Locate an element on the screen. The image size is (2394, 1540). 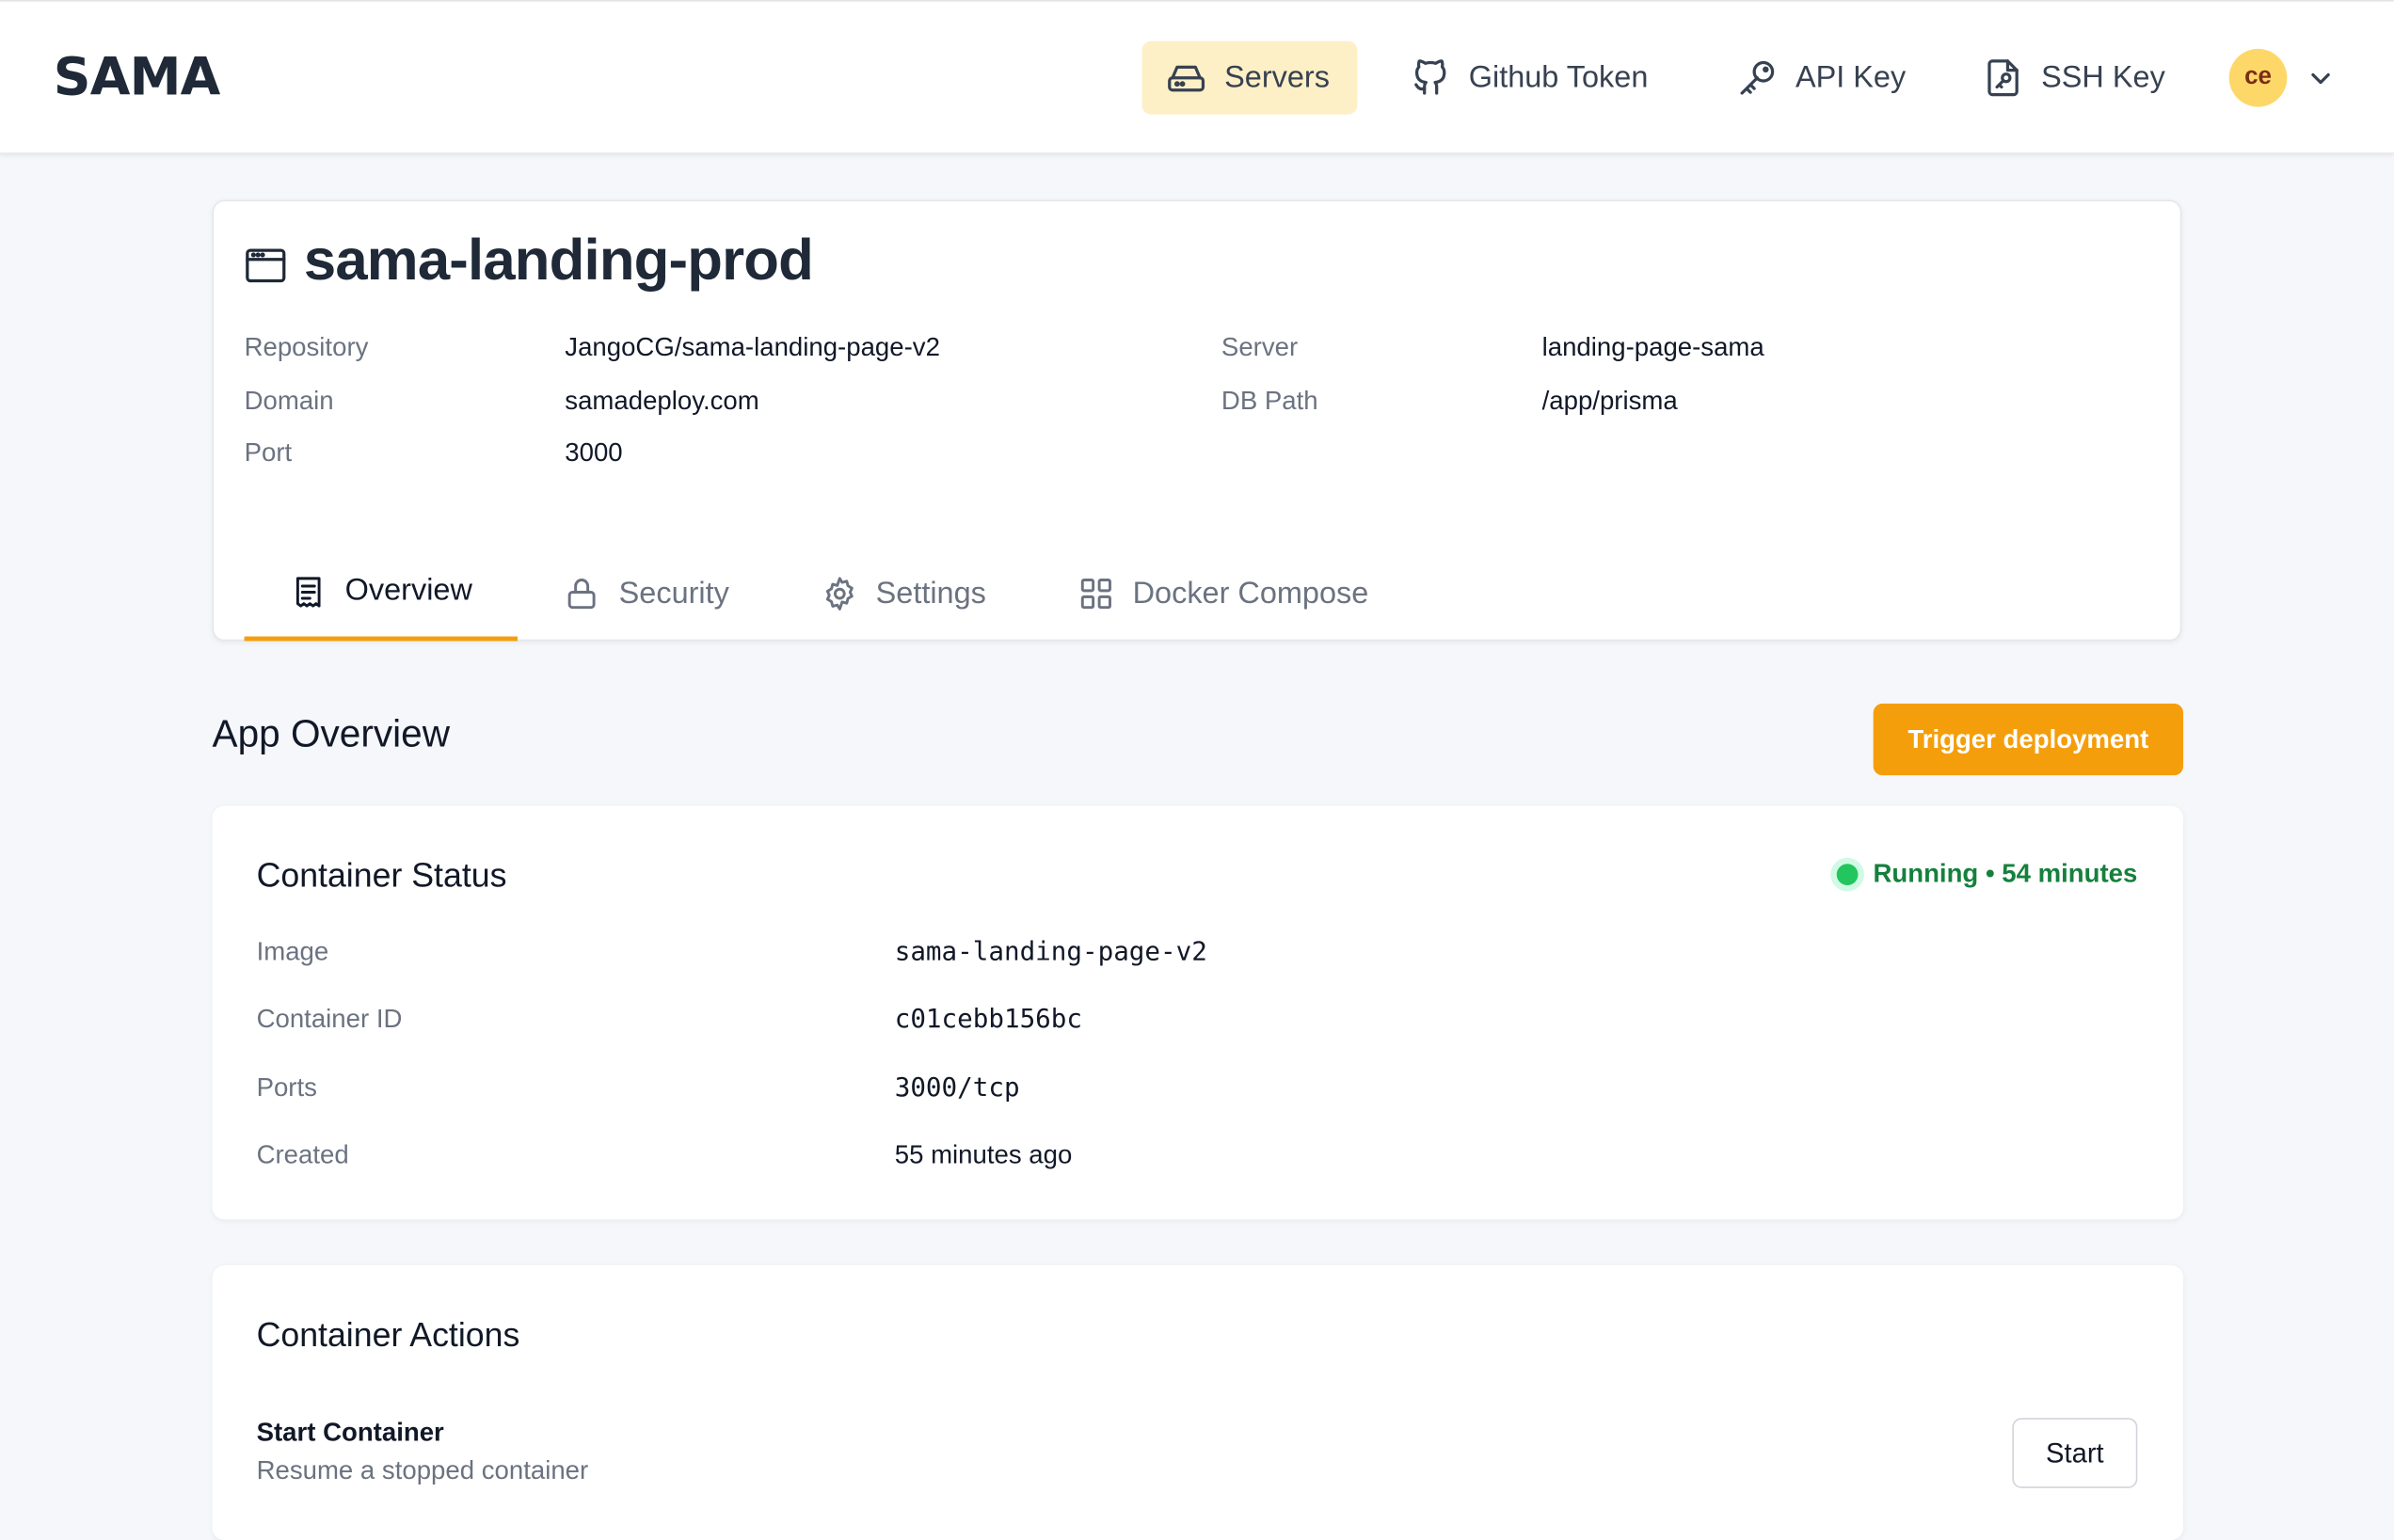
ports-label: Ports is located at coordinates (286, 1087).